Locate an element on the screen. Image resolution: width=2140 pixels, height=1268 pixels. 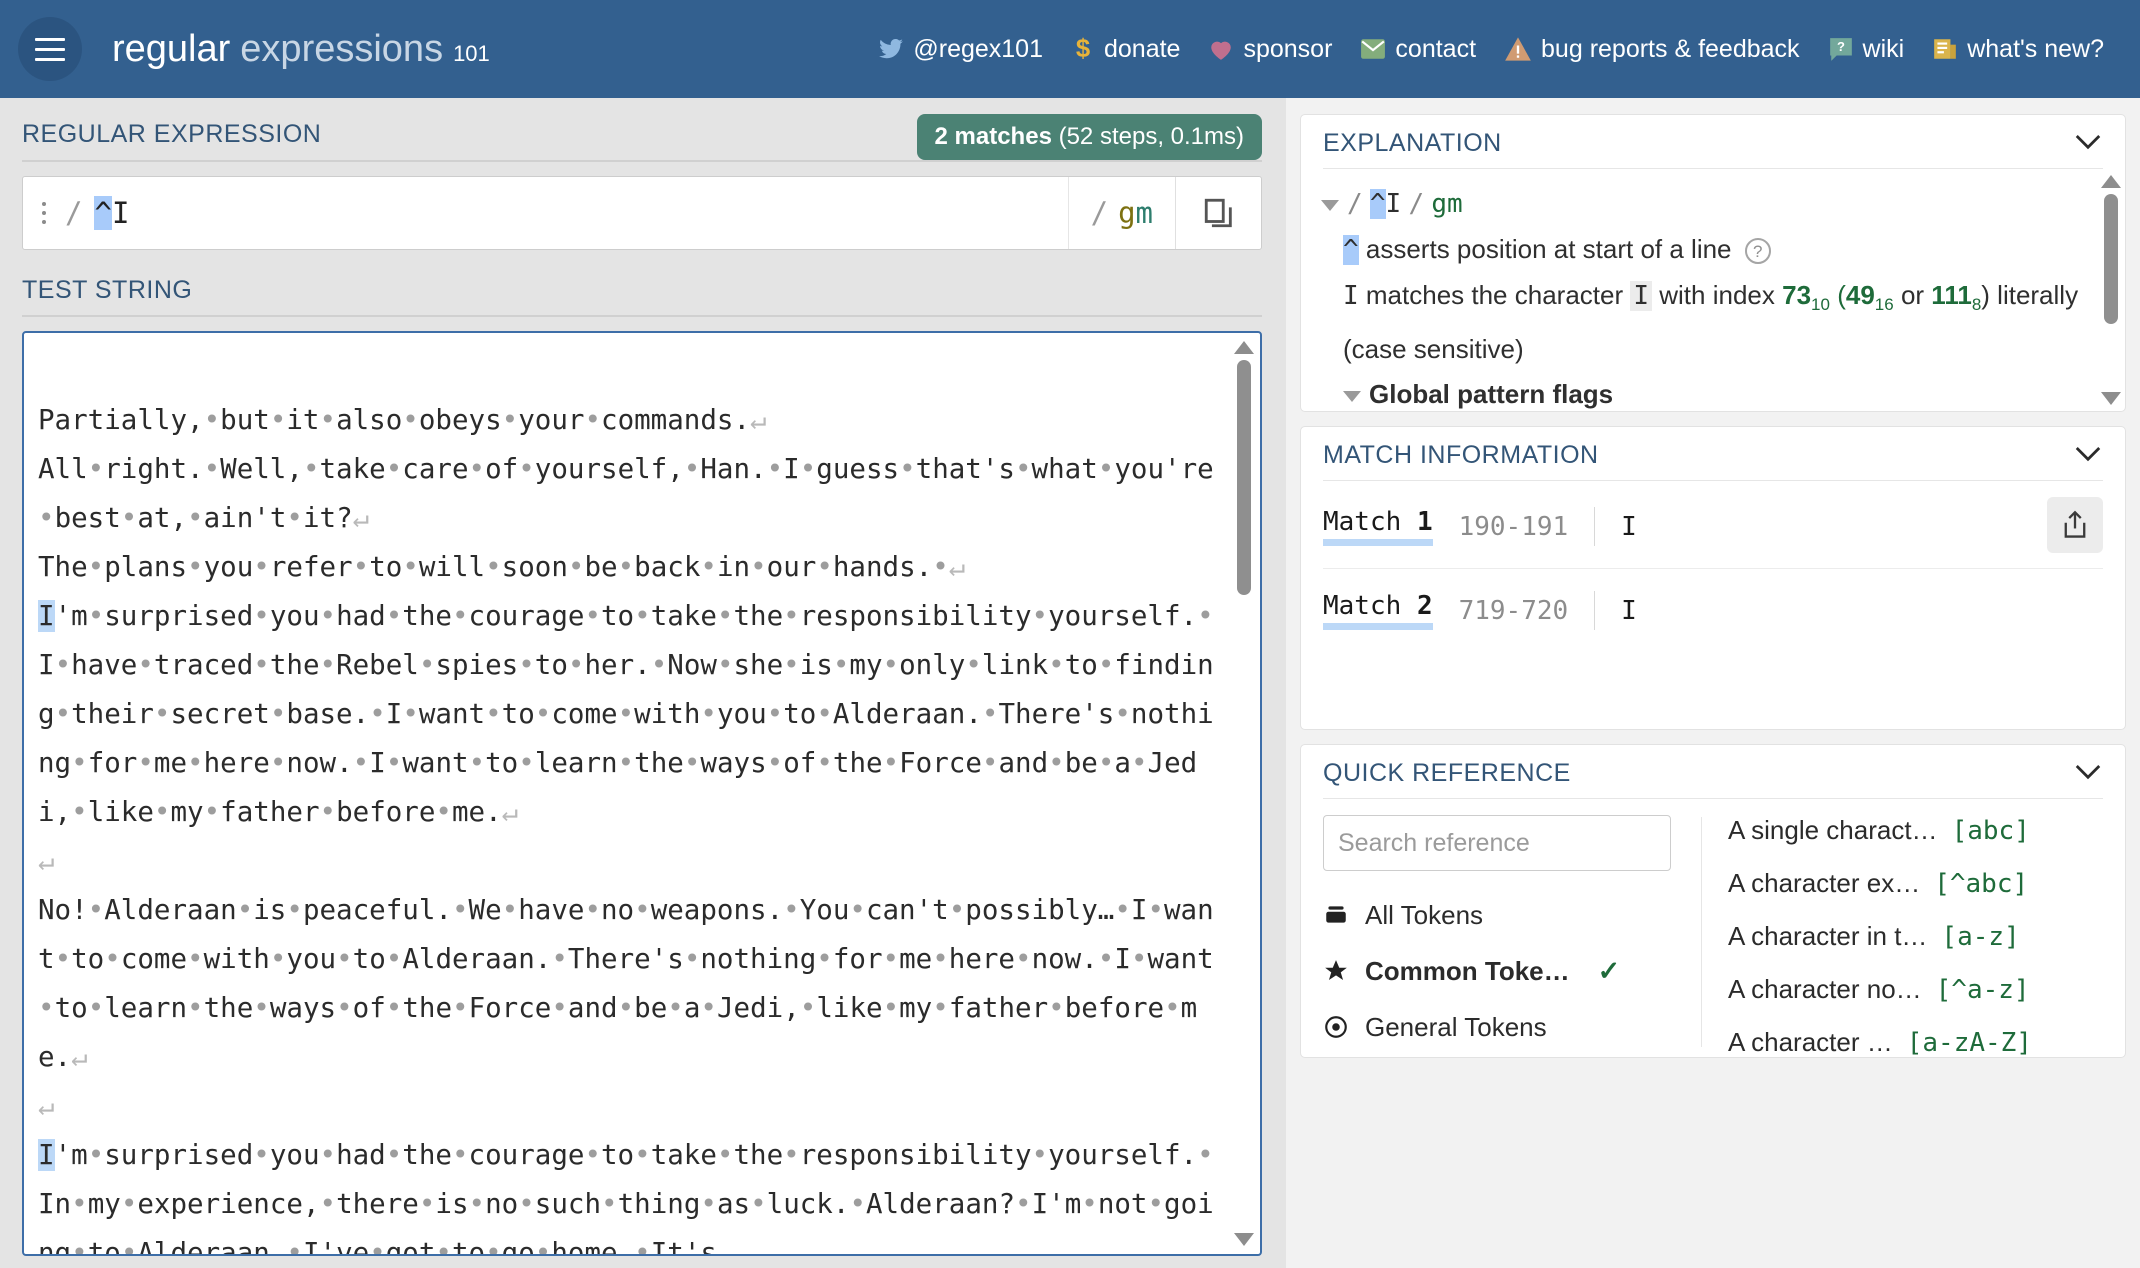
reference-entry: A character … [a-zA-Z] is located at coordinates (1926, 1053).